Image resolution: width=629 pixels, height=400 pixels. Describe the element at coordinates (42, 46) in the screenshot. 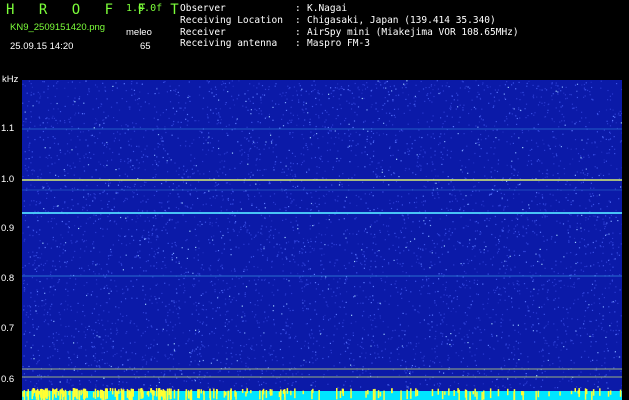

I see `datetime-label: 25.09.15 14:20` at that location.